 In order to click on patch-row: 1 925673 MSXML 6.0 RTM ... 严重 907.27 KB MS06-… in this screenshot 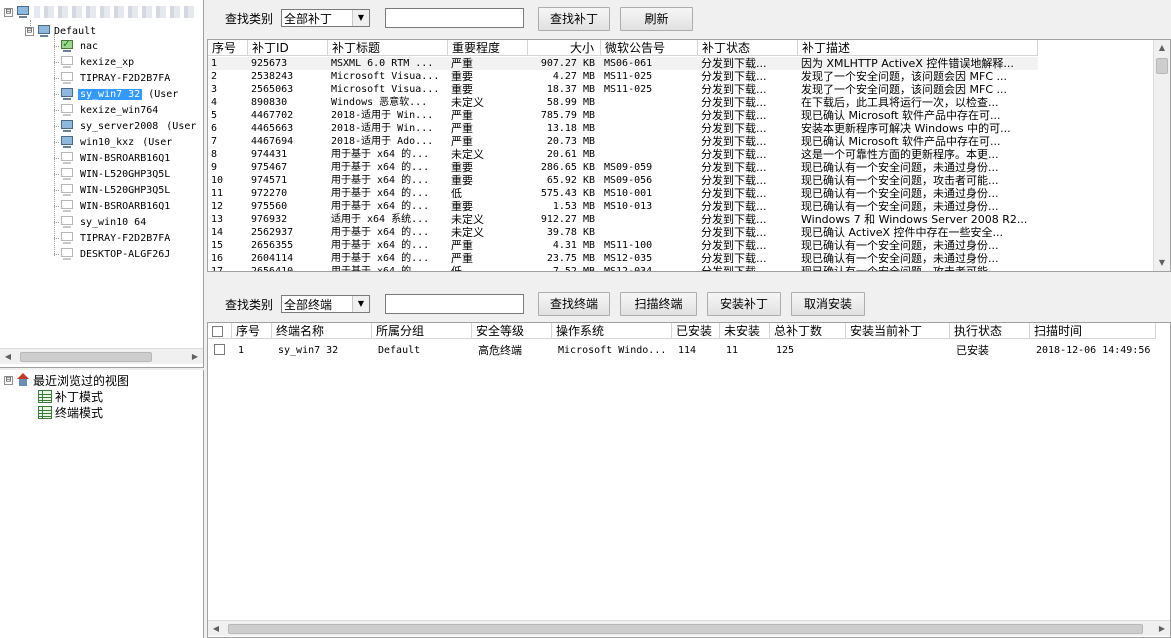, I will do `click(623, 63)`.